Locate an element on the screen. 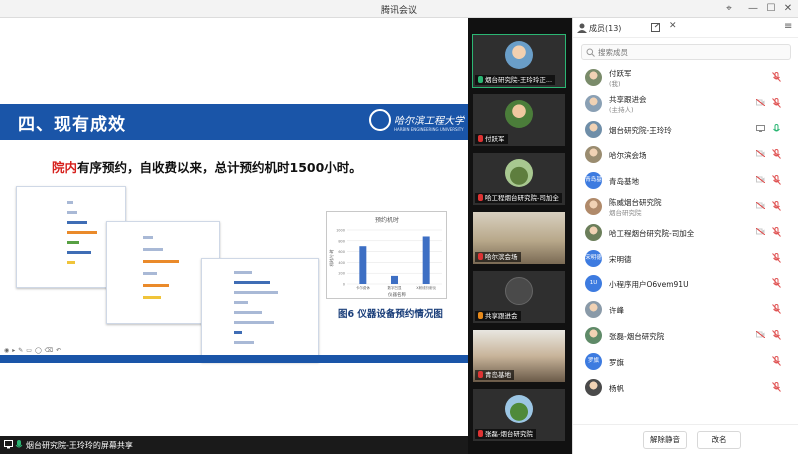 The height and width of the screenshot is (454, 798). video-tile: 哈工程烟台研究院-司加全 is located at coordinates (519, 179).